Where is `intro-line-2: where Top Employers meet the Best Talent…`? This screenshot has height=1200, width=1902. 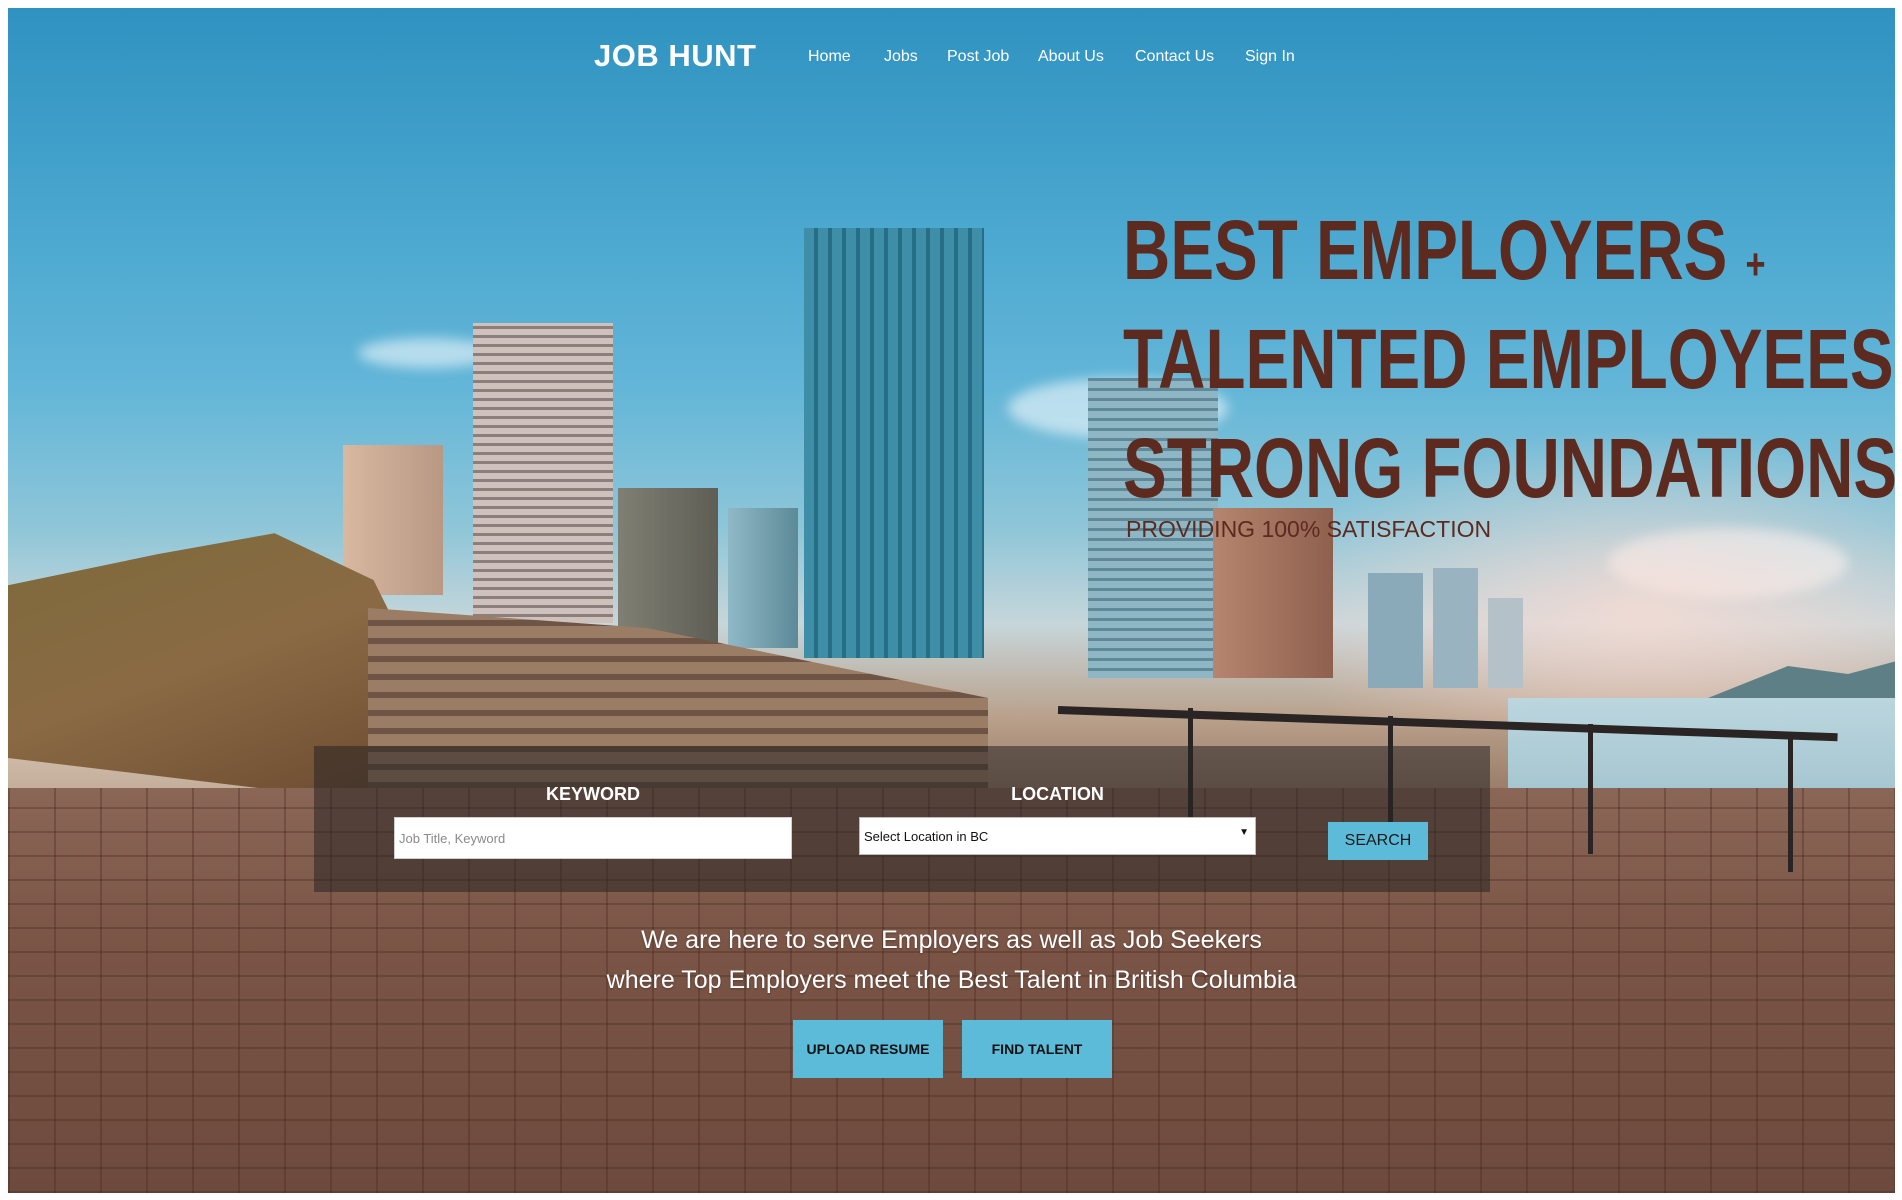 intro-line-2: where Top Employers meet the Best Talent… is located at coordinates (951, 980).